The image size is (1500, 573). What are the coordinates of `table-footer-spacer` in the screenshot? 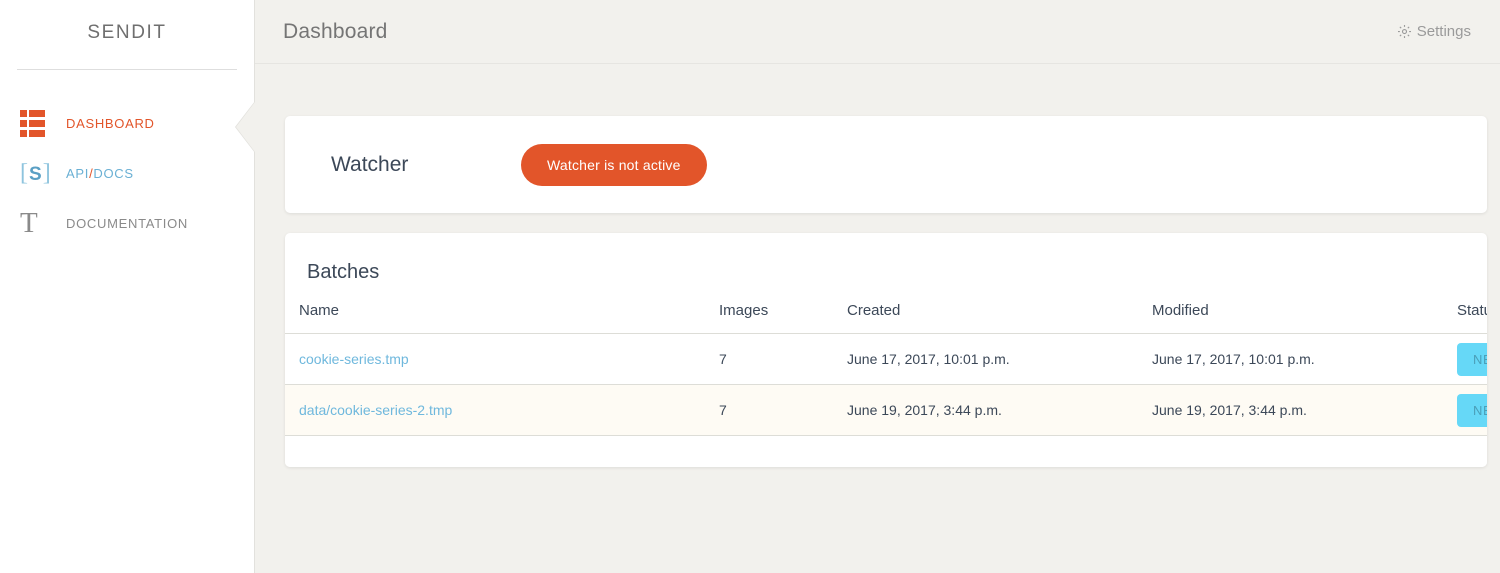 It's located at (886, 451).